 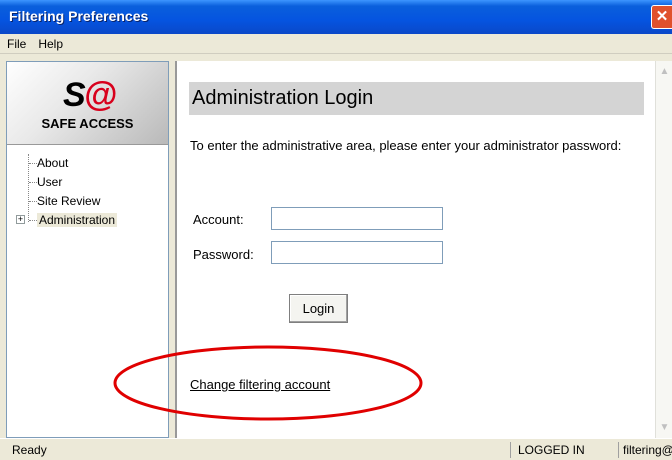 What do you see at coordinates (79, 16) in the screenshot?
I see `window-title: Filtering Preferences` at bounding box center [79, 16].